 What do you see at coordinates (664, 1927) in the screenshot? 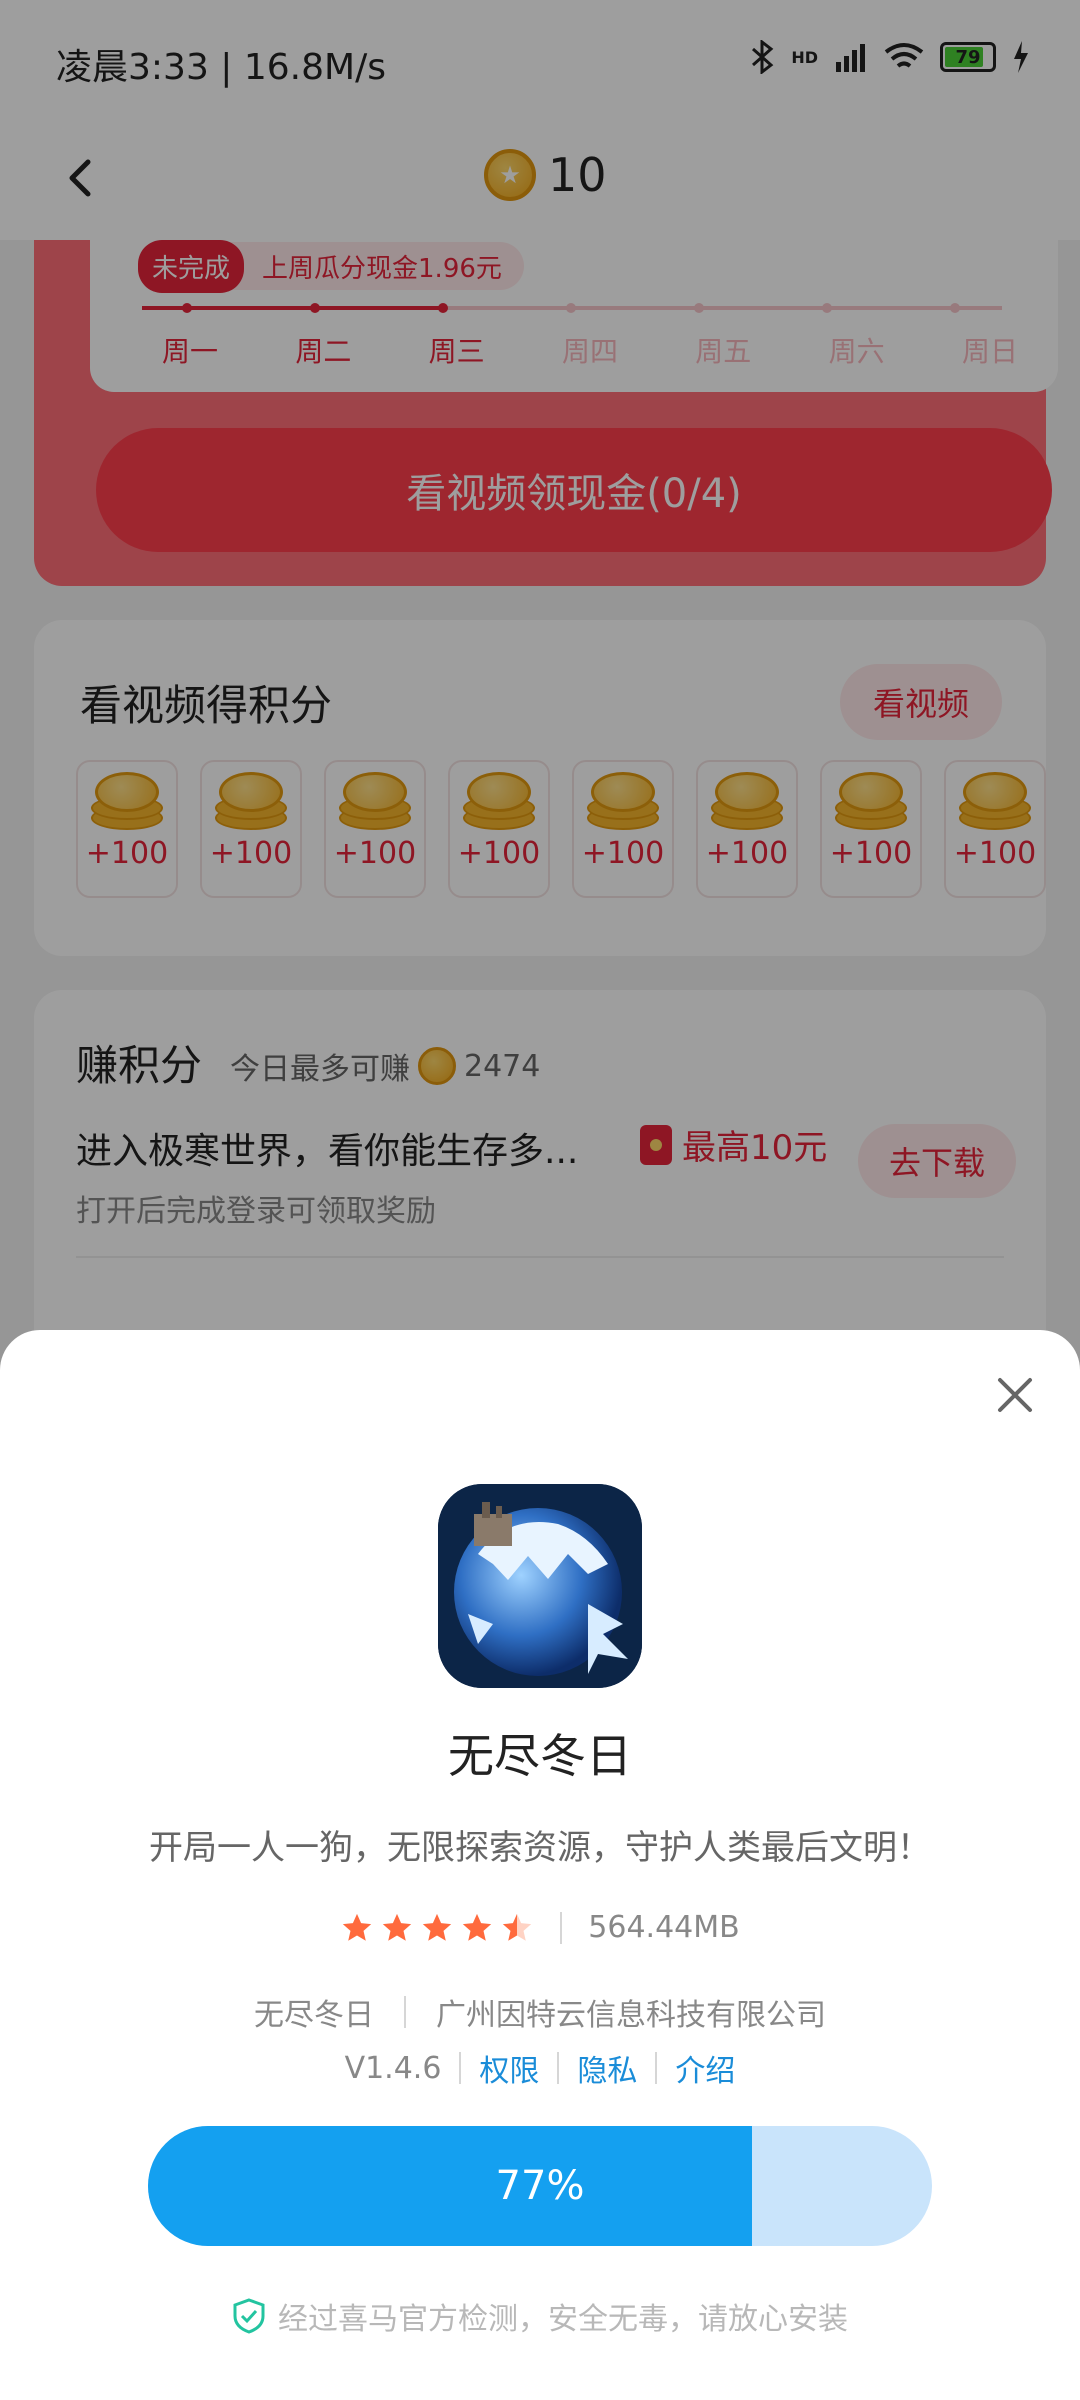
I see `app-size: 564.44MB` at bounding box center [664, 1927].